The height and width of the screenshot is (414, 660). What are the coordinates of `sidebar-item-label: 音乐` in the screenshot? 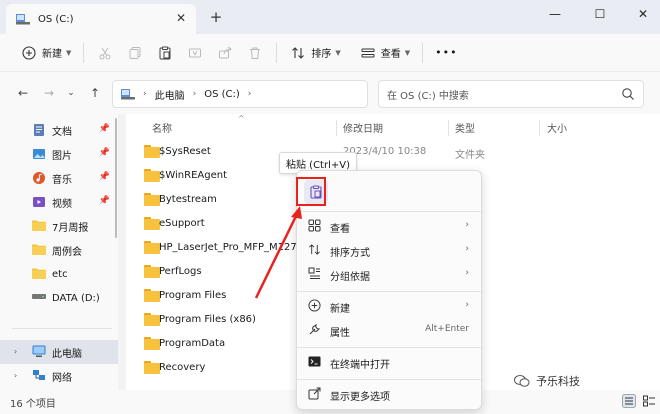 It's located at (62, 180).